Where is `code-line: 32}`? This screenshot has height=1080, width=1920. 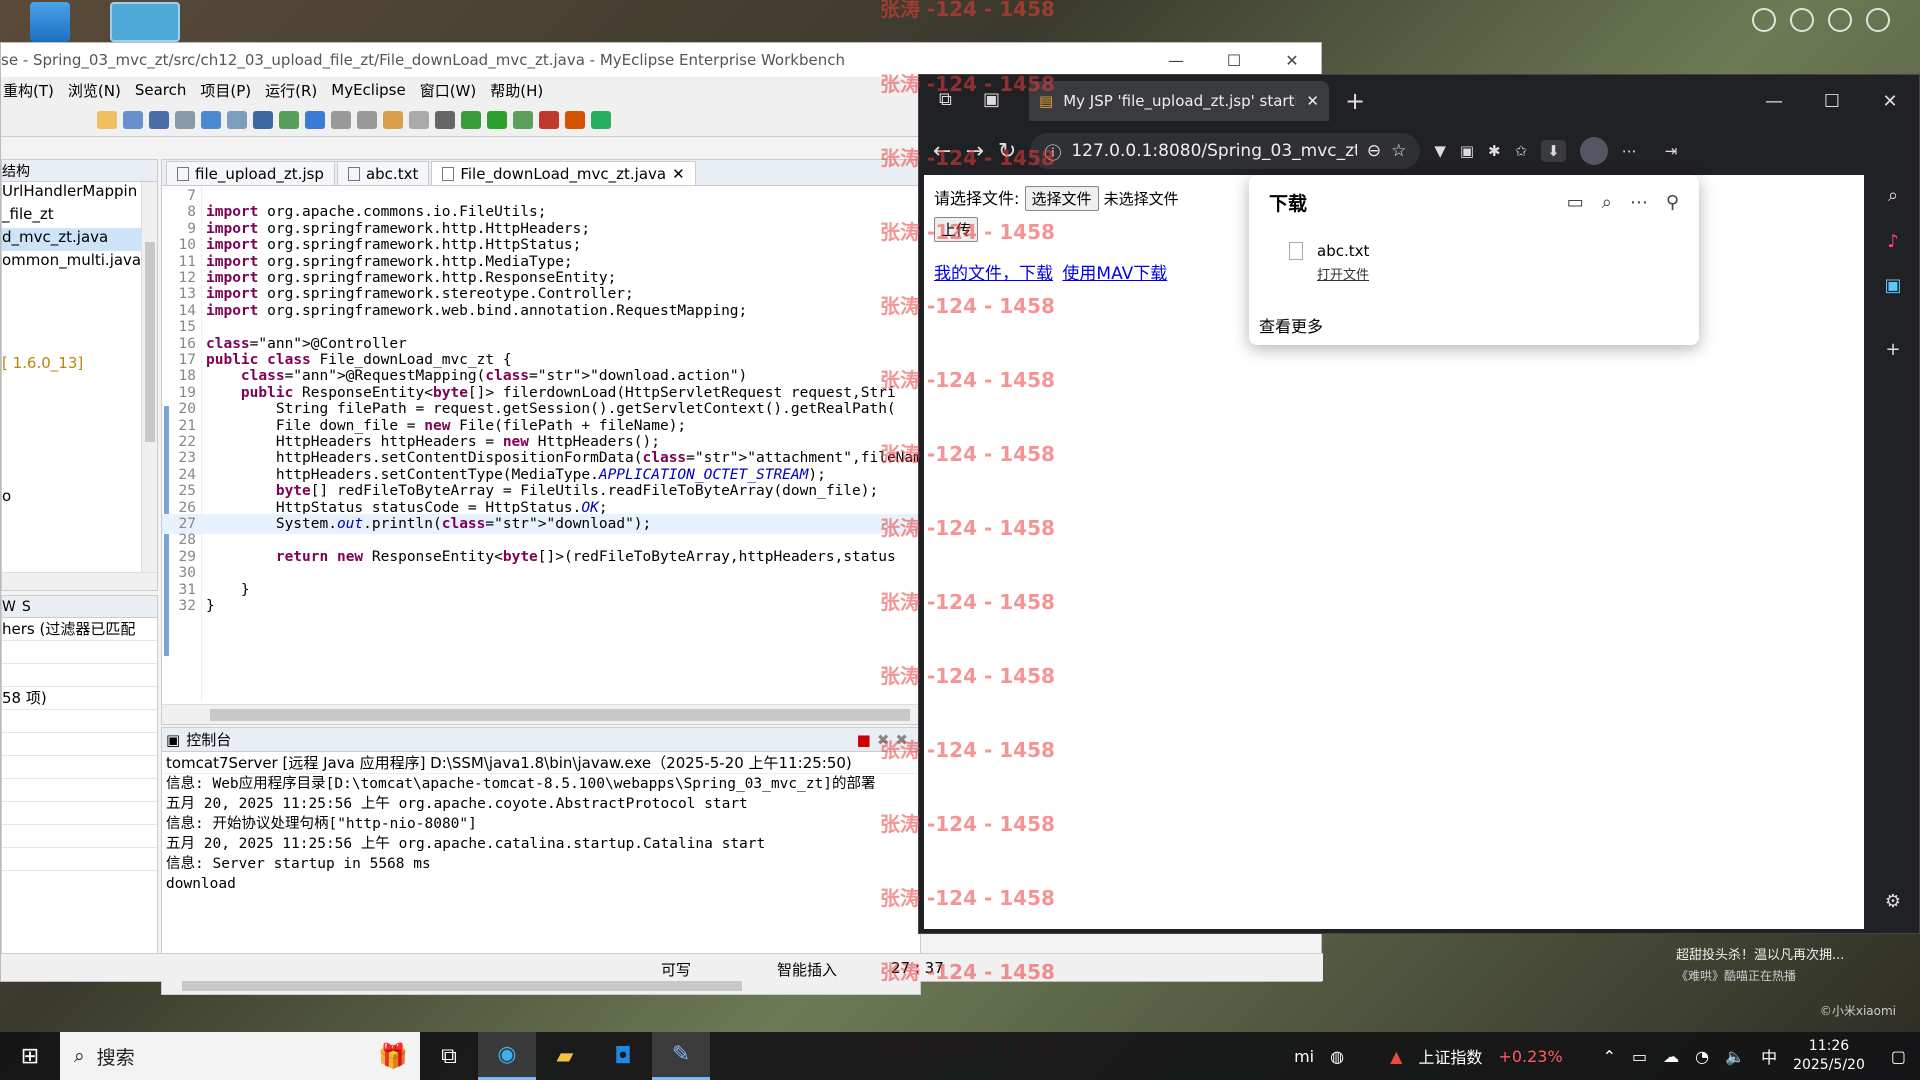
code-line: 32} is located at coordinates (541, 606).